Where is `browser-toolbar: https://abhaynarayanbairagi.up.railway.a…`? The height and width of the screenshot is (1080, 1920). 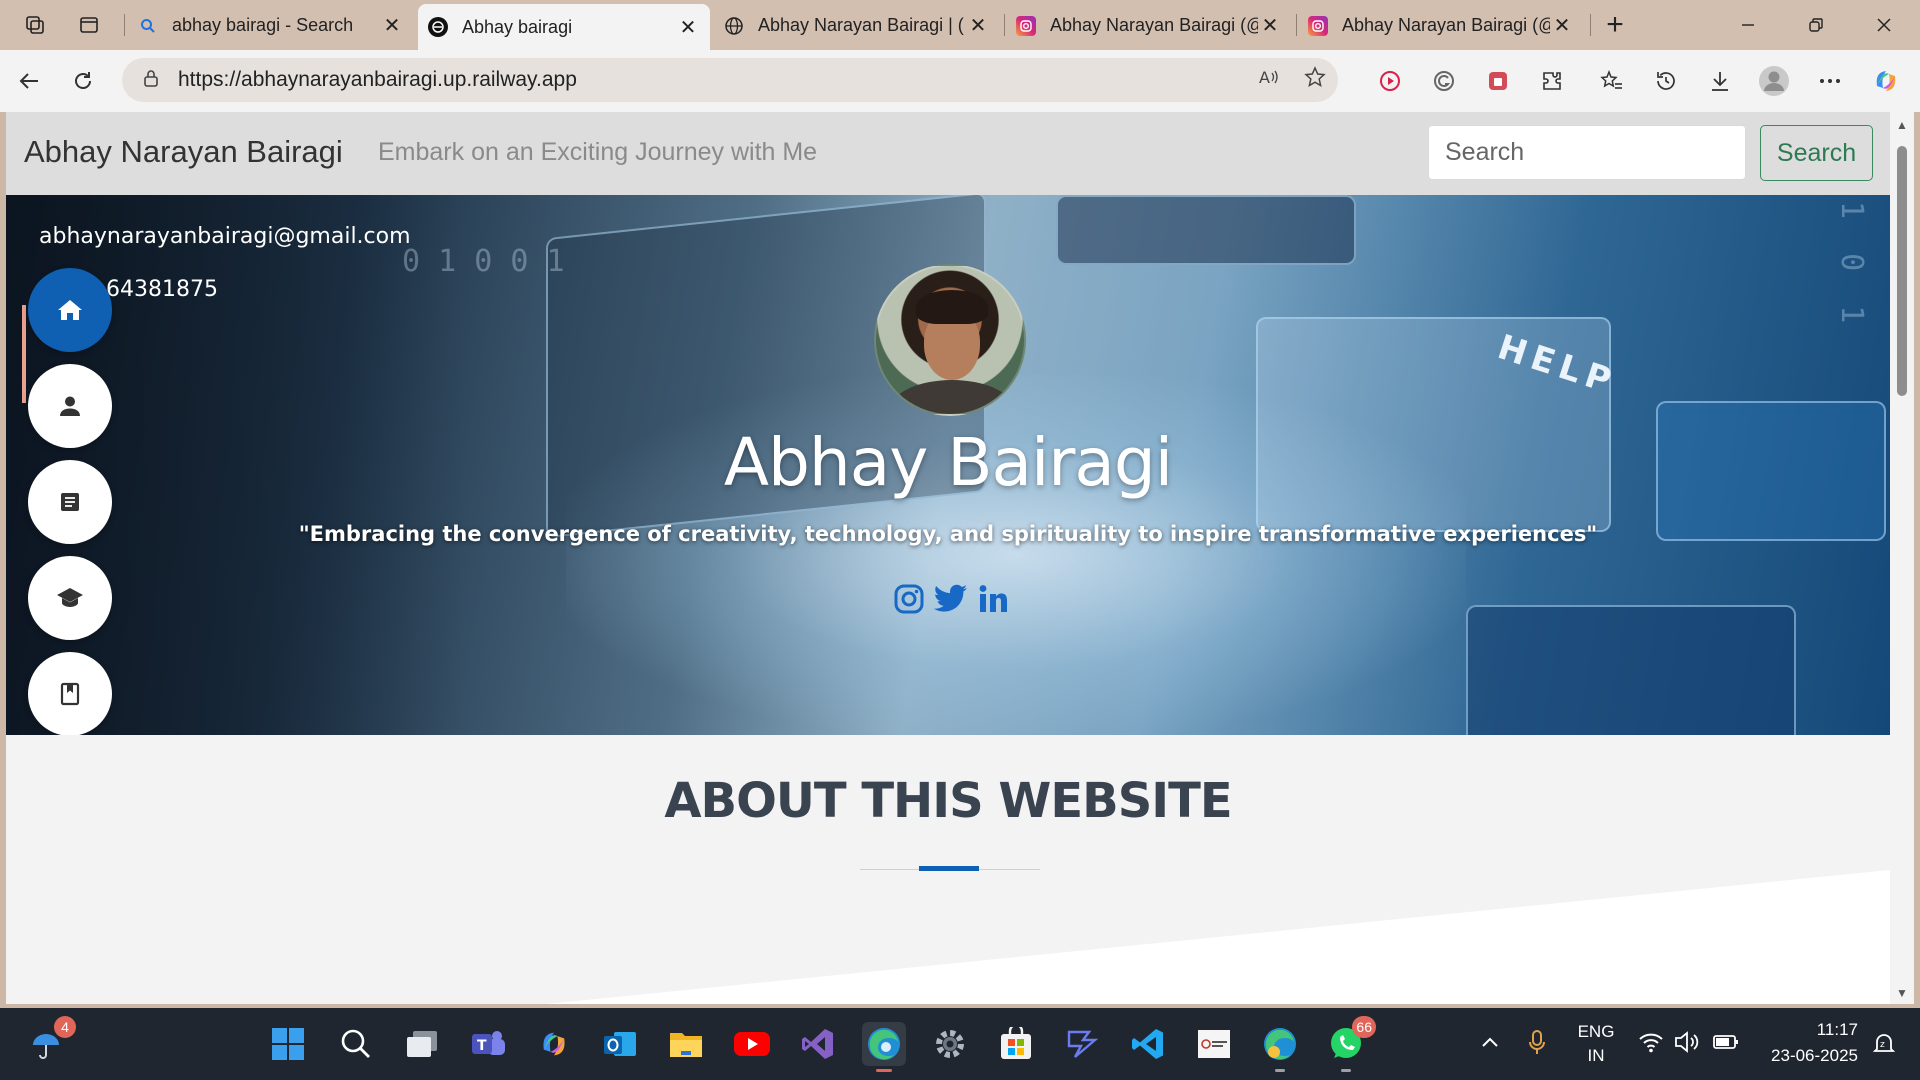 browser-toolbar: https://abhaynarayanbairagi.up.railway.a… is located at coordinates (960, 81).